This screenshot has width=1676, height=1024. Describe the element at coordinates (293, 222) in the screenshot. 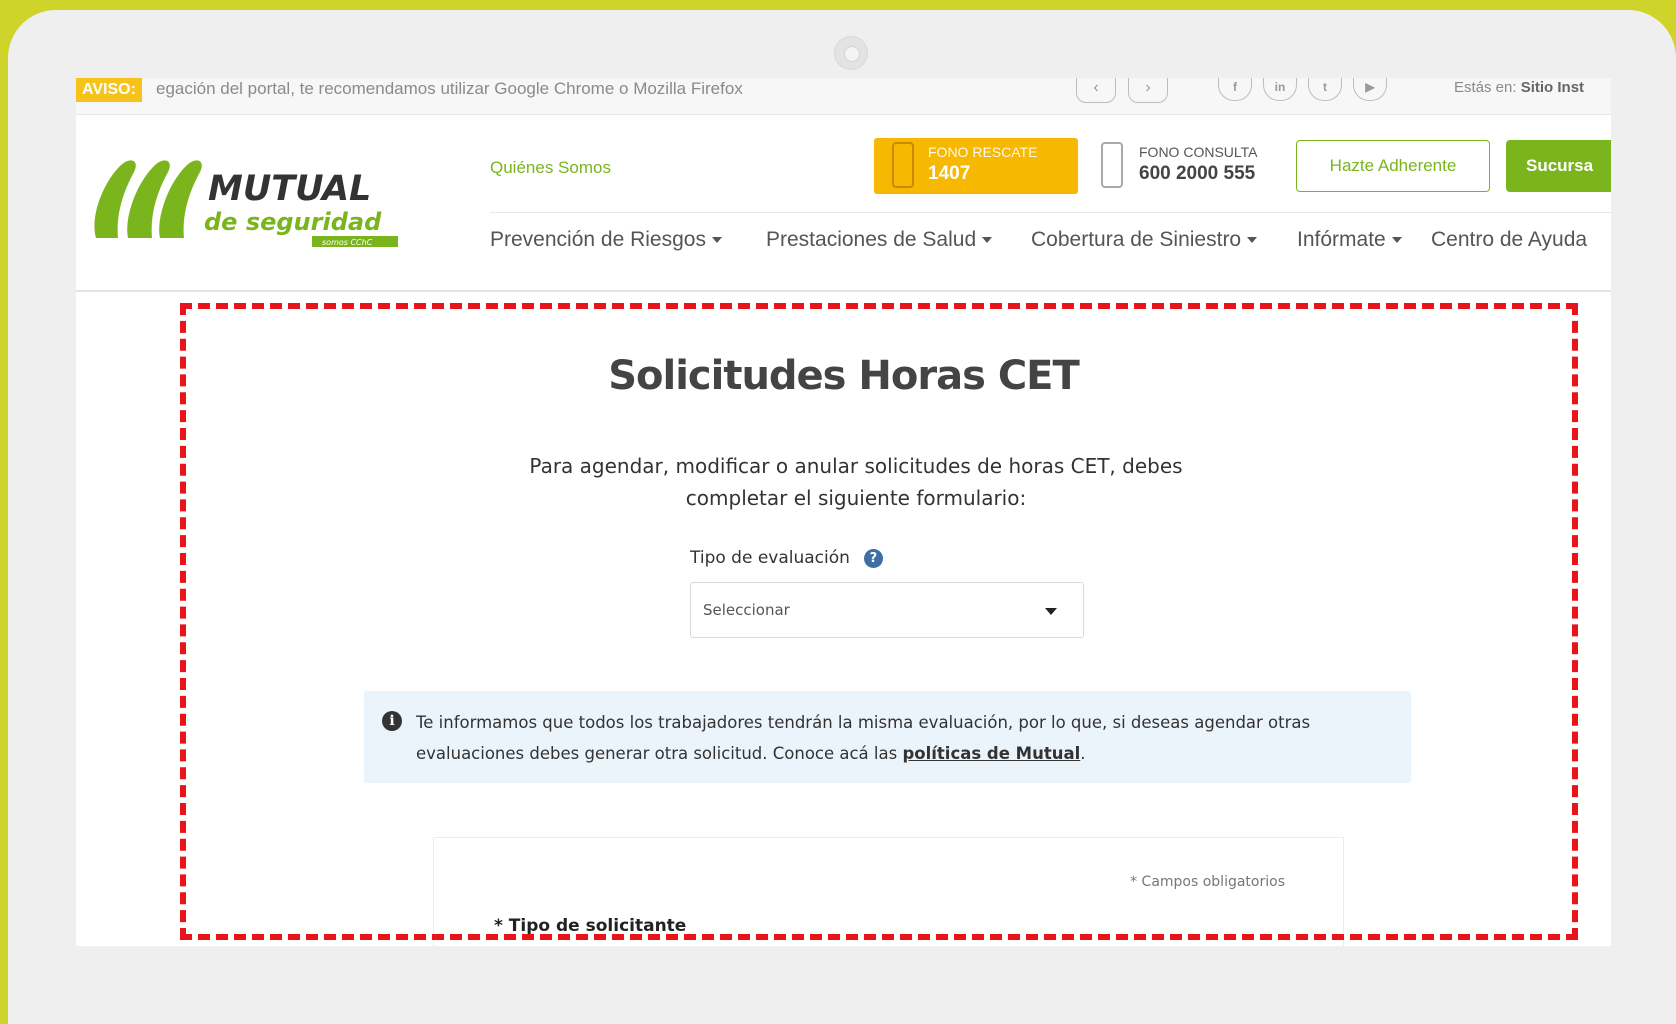

I see `logo-subtitle: de seguridad` at that location.